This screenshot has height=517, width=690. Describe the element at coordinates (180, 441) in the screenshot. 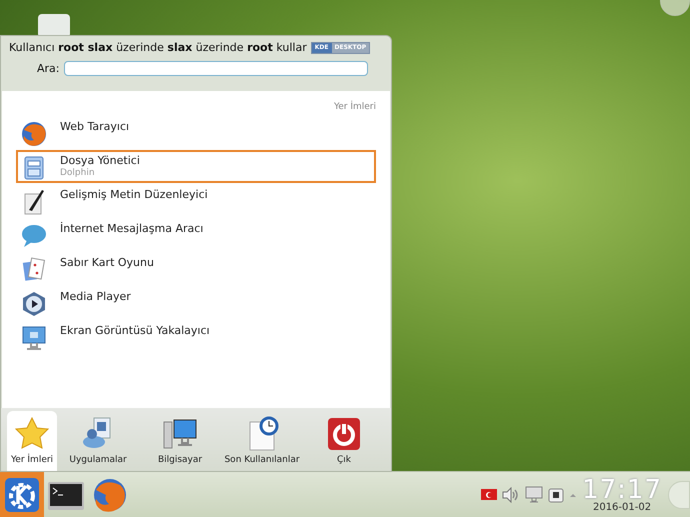

I see `menu-tab: Bilgisayar` at that location.